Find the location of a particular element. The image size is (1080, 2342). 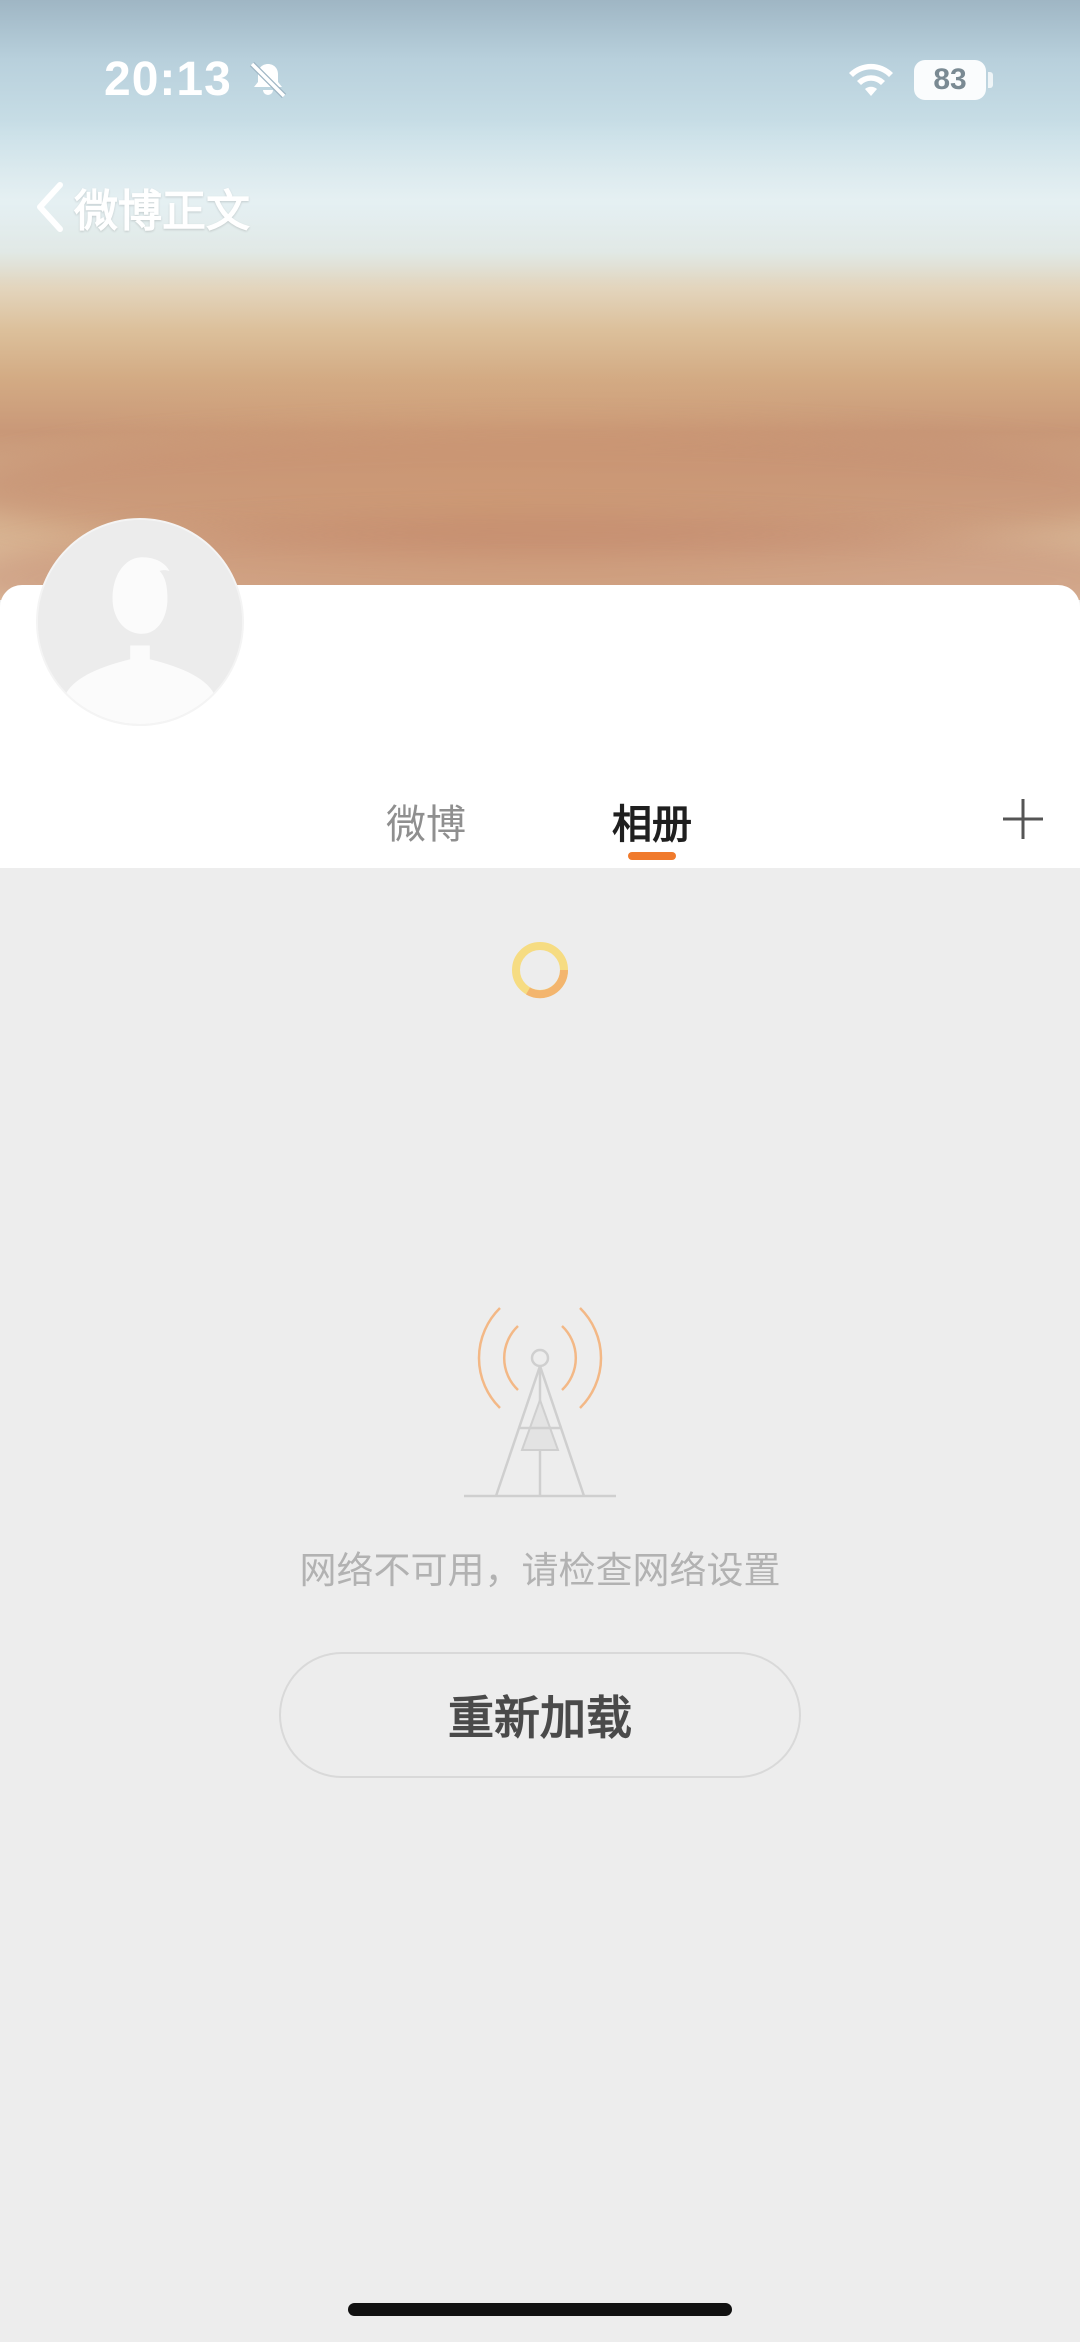

status-time: 20:13 is located at coordinates (168, 79).